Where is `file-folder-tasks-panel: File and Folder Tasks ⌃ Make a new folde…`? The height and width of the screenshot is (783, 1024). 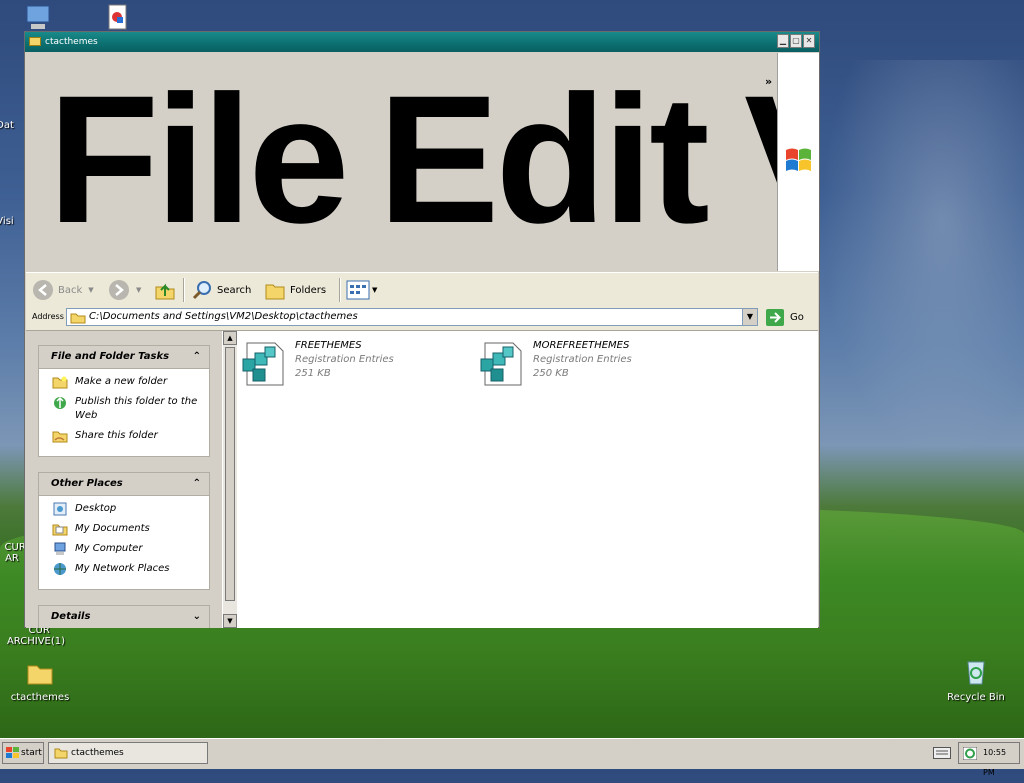
file-folder-tasks-panel: File and Folder Tasks ⌃ Make a new folde… is located at coordinates (124, 401).